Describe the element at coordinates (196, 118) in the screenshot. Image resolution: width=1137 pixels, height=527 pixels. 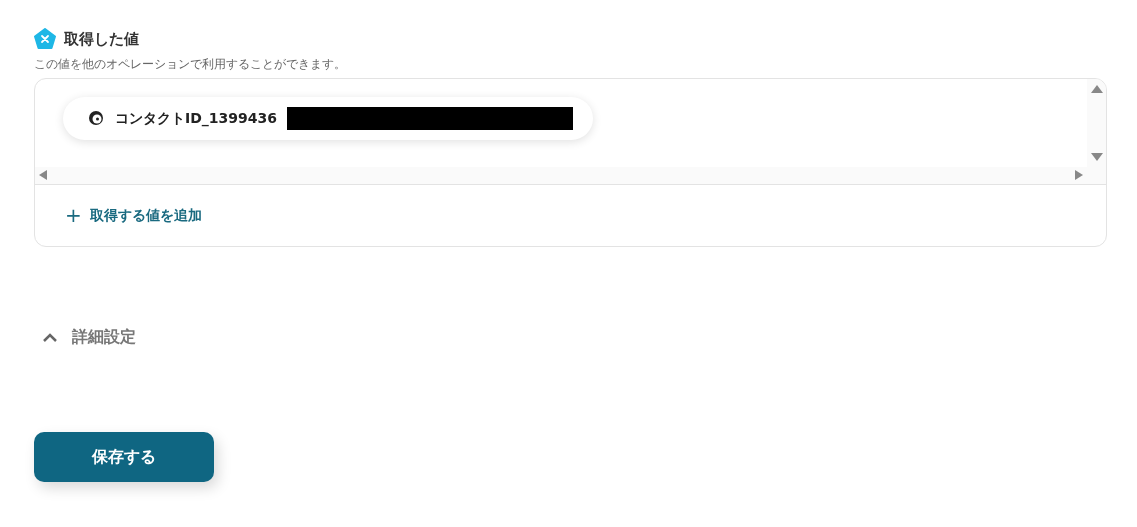
I see `value-label: コンタクトID_1399436` at that location.